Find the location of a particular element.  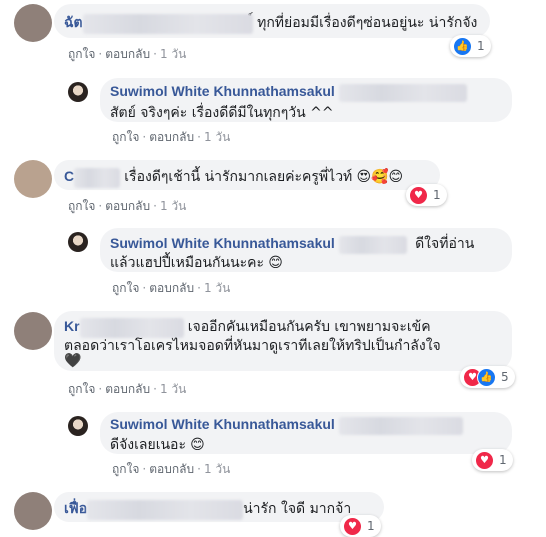

commenter-name: Kr is located at coordinates (72, 326).